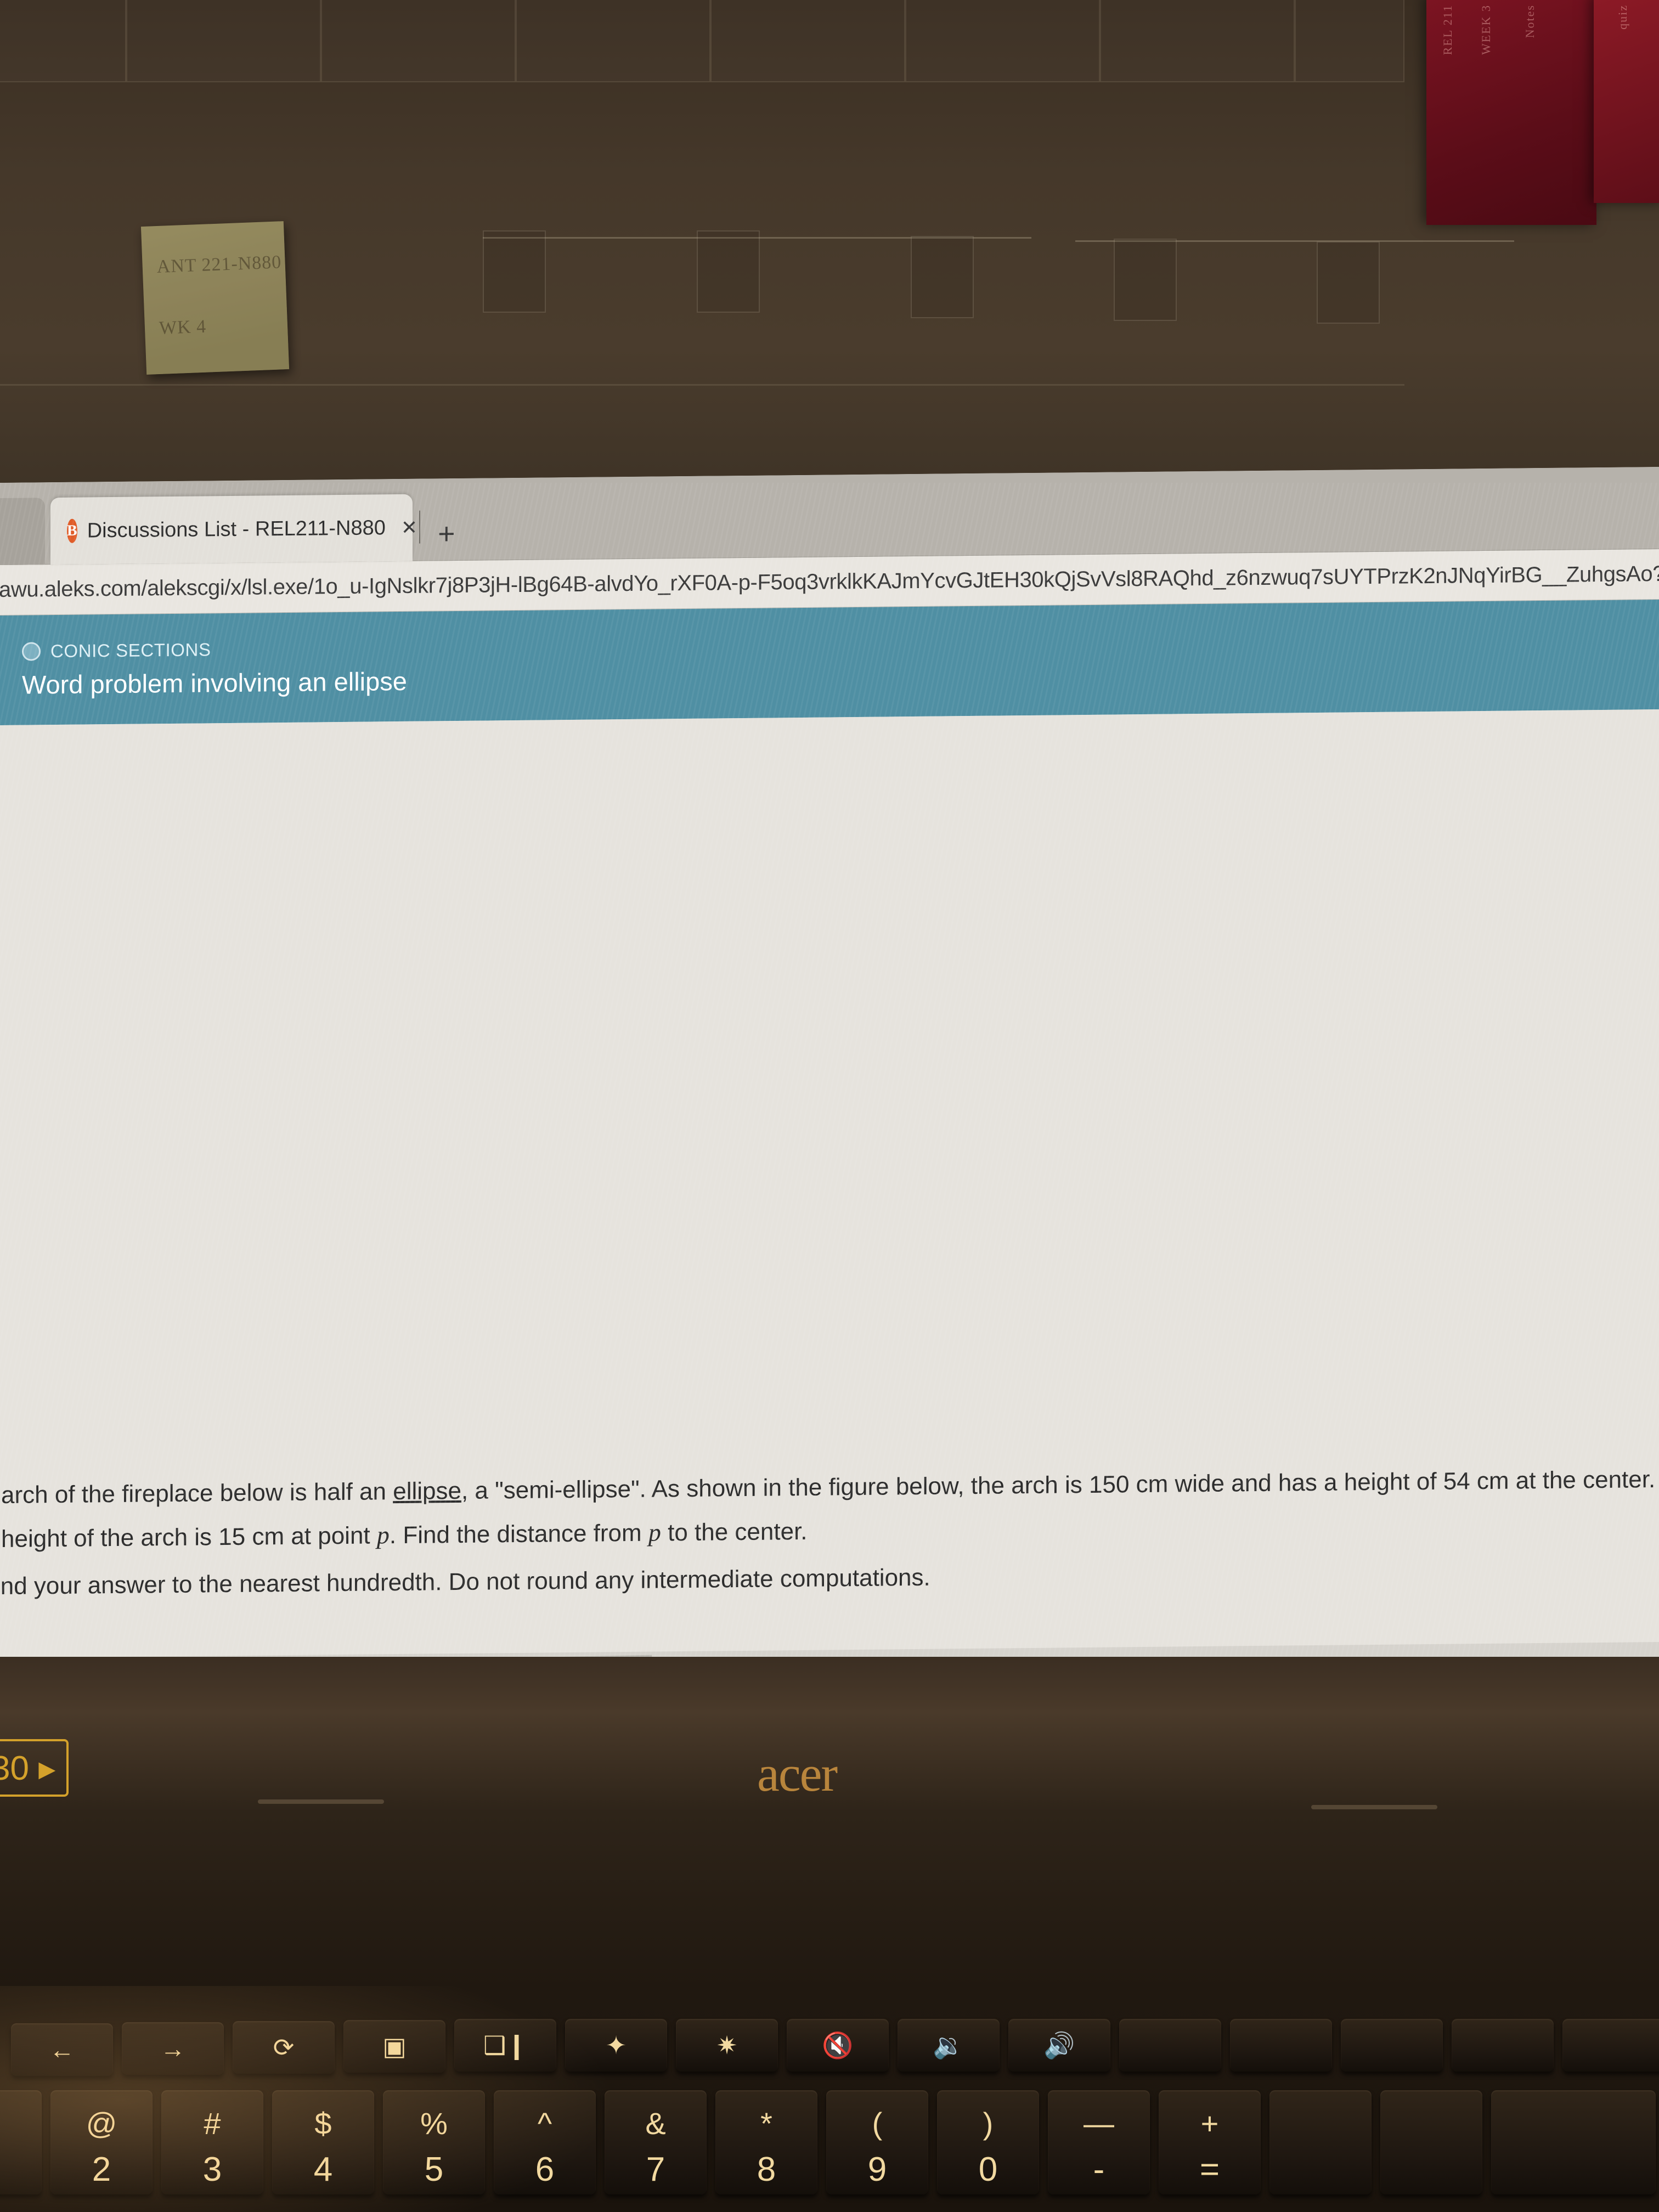  I want to click on key-volume-up: 🔊, so click(1059, 2046).